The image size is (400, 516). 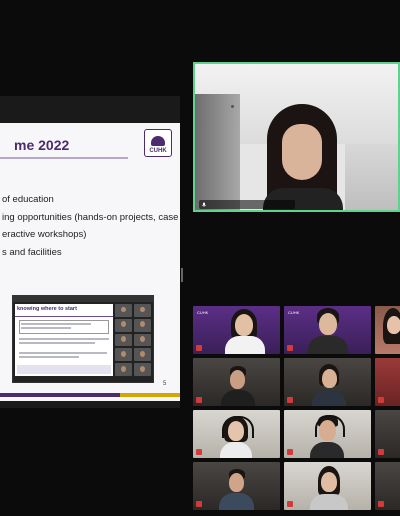 What do you see at coordinates (182, 275) in the screenshot?
I see `resize-handle` at bounding box center [182, 275].